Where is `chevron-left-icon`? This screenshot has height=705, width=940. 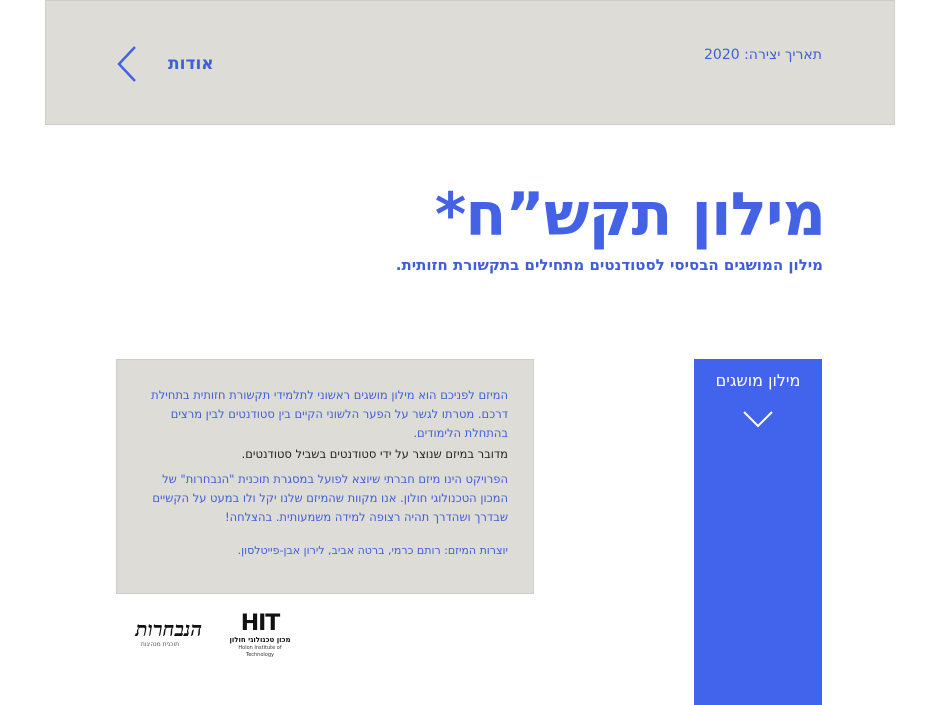 chevron-left-icon is located at coordinates (126, 64).